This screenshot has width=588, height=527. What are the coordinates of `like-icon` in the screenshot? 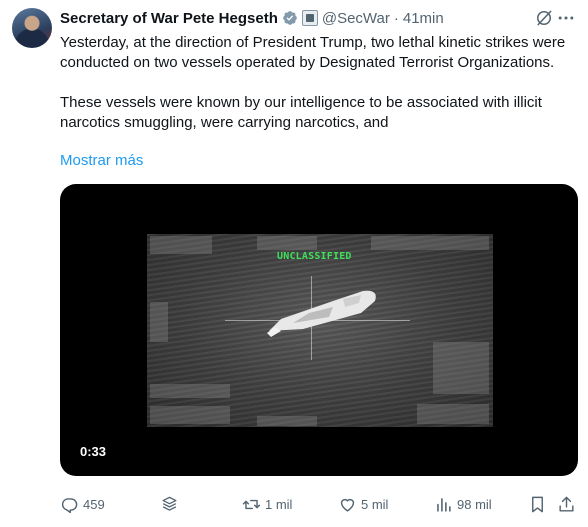 It's located at (347, 505).